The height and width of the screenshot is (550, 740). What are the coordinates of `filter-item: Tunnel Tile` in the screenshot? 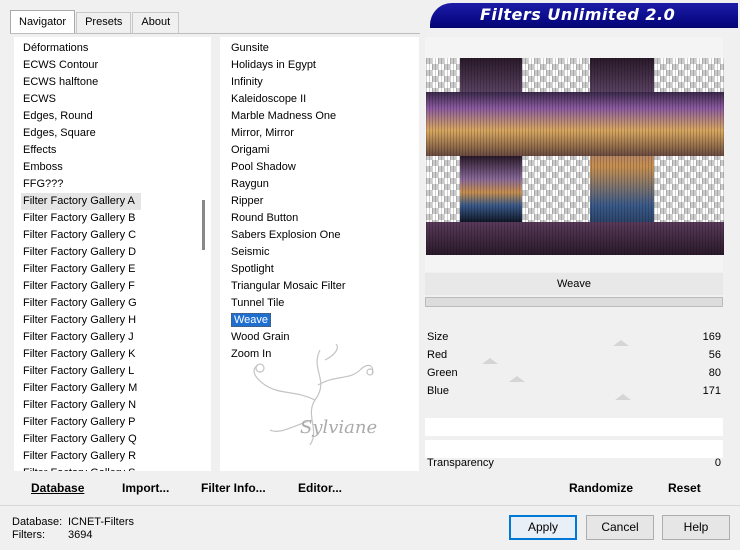 It's located at (325, 303).